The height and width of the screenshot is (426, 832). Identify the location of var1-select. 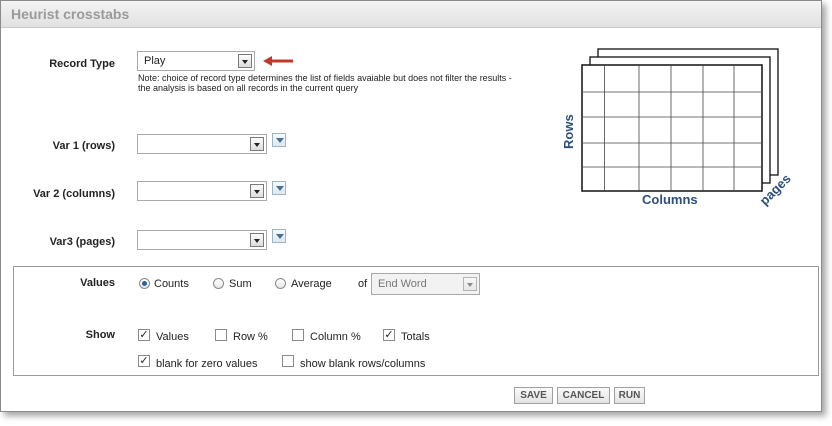
(202, 144).